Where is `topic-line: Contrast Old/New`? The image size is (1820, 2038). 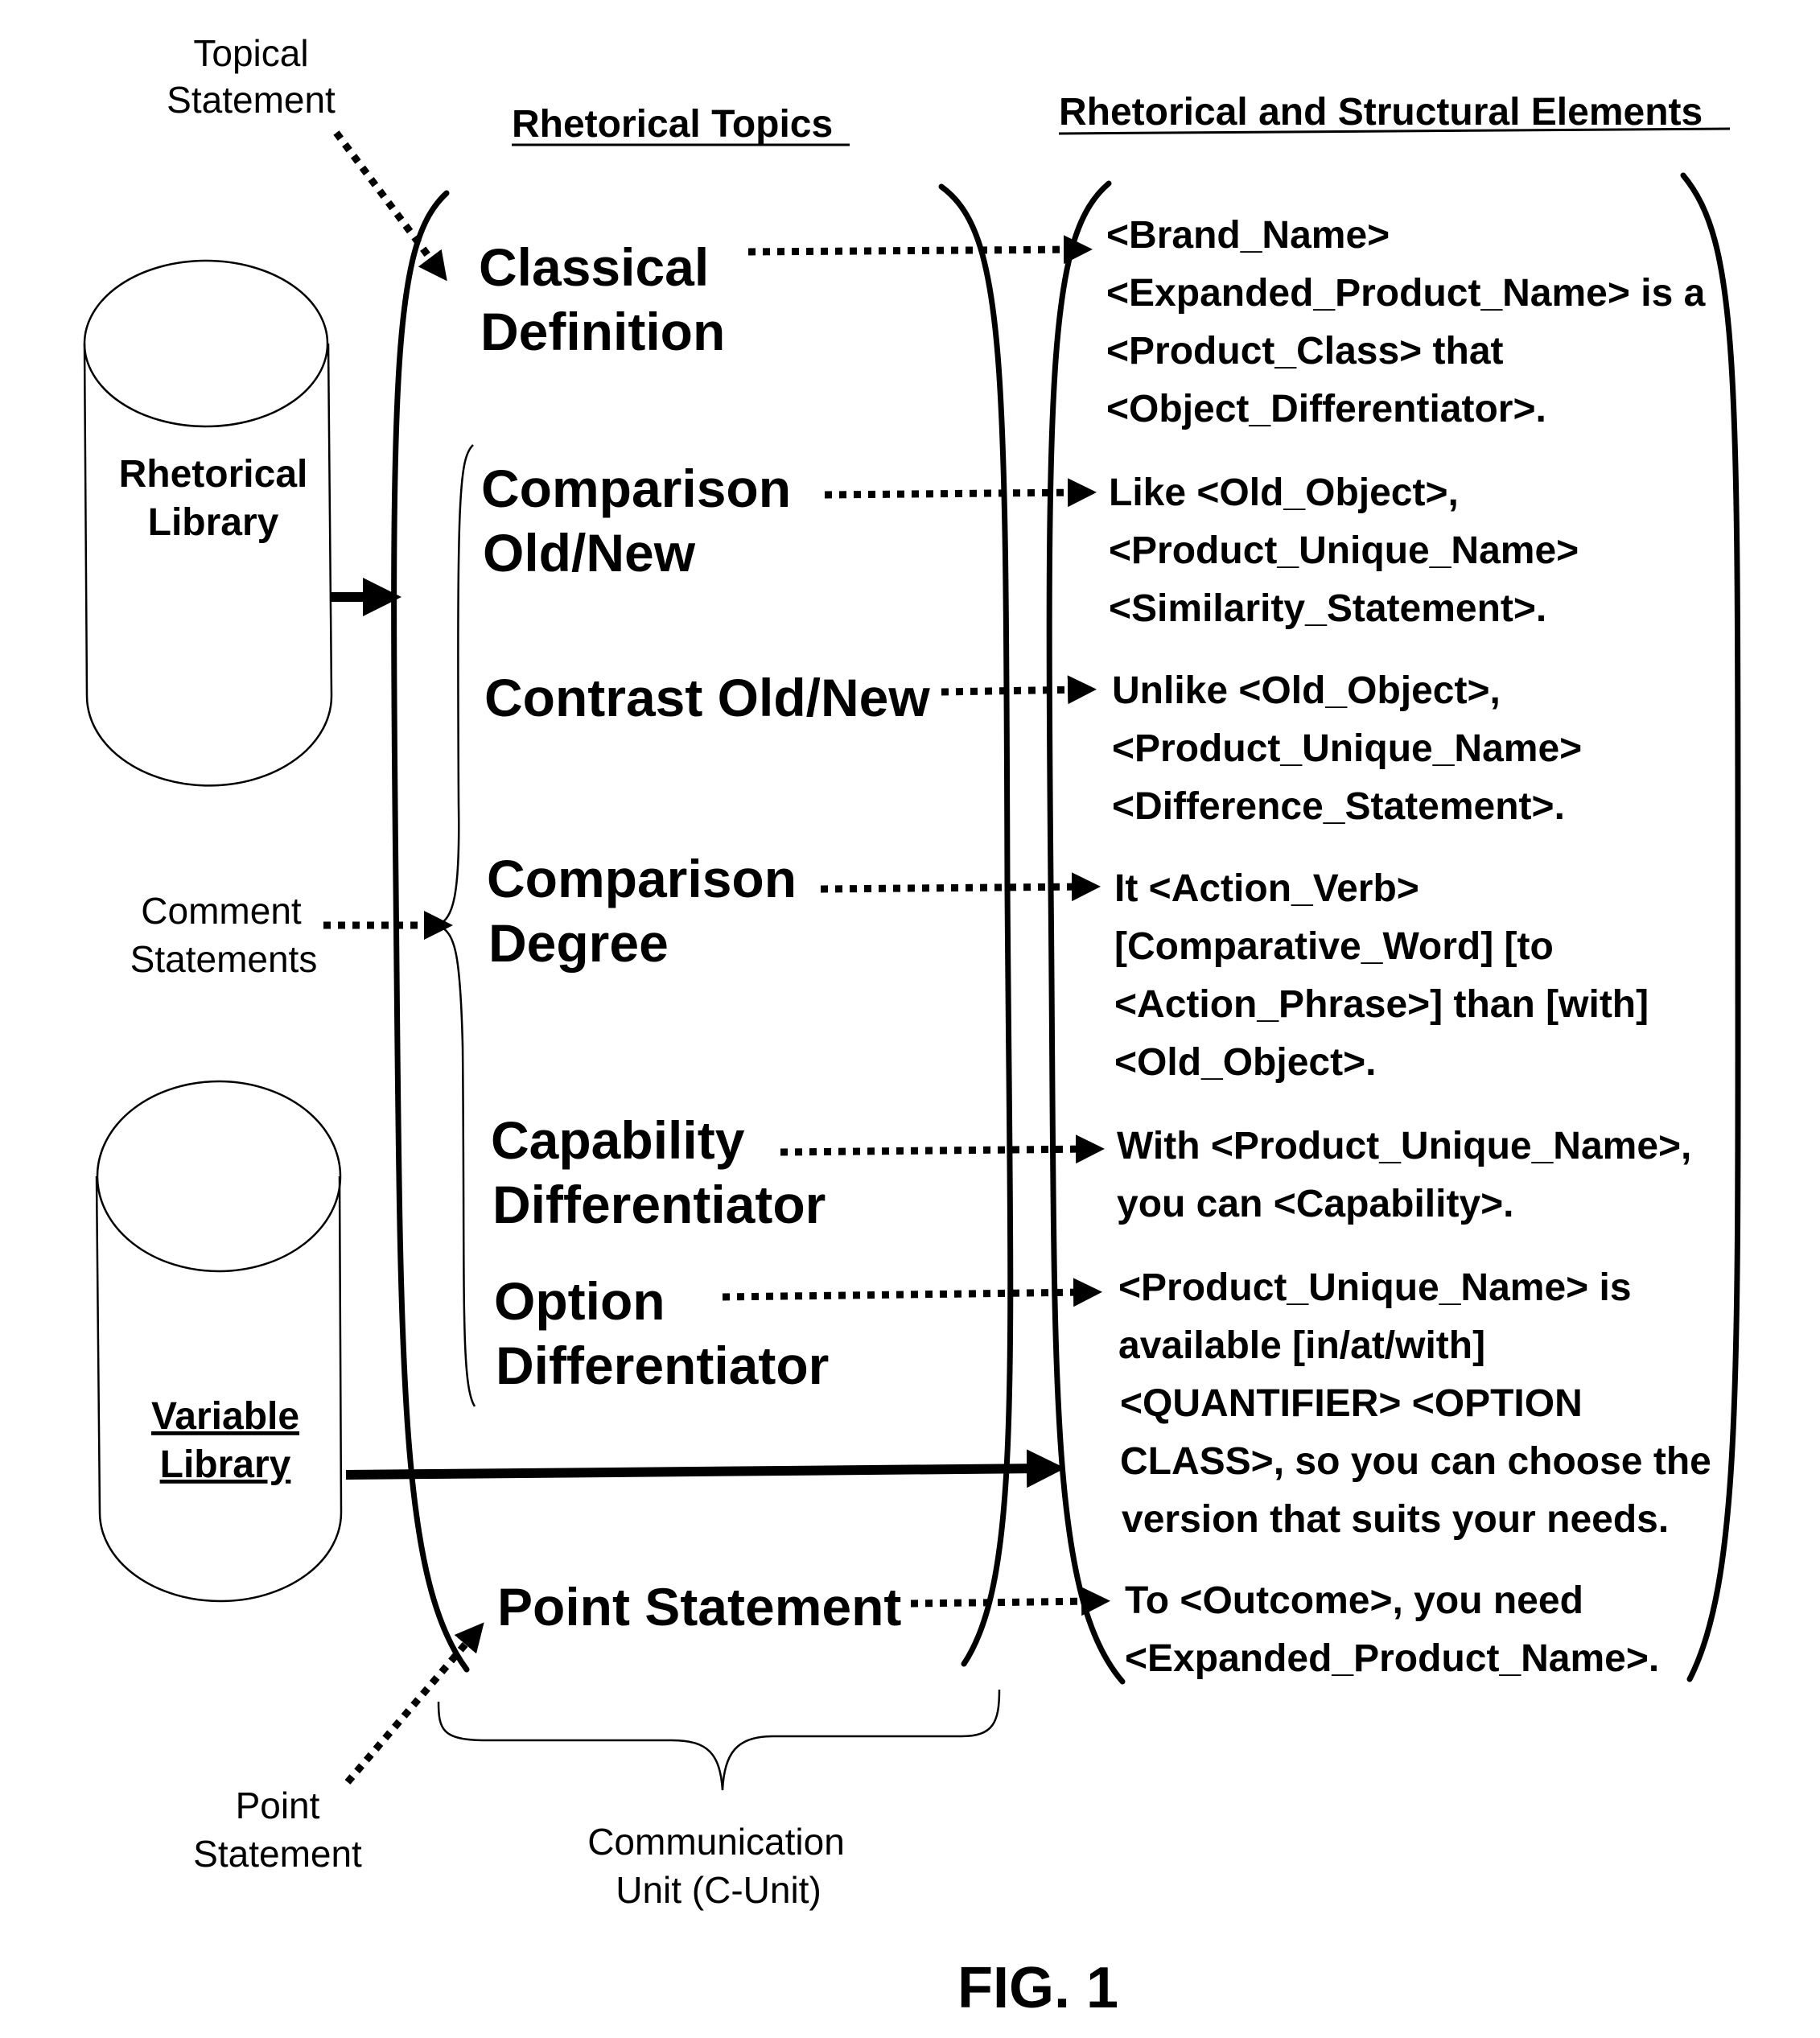
topic-line: Contrast Old/New is located at coordinates (707, 697).